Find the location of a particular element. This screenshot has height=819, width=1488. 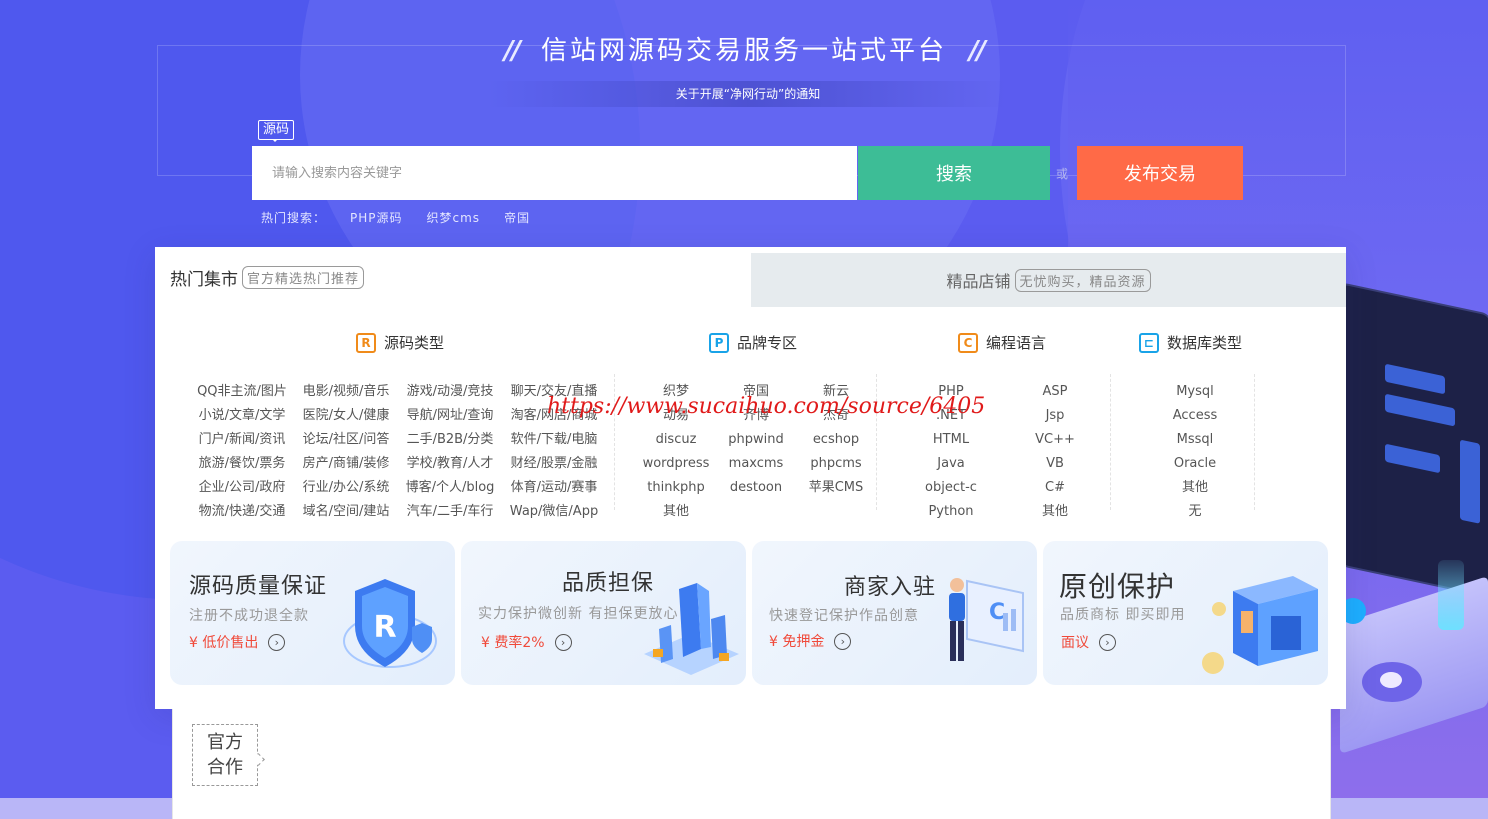

brand-link: 苹果CMS is located at coordinates (836, 488).